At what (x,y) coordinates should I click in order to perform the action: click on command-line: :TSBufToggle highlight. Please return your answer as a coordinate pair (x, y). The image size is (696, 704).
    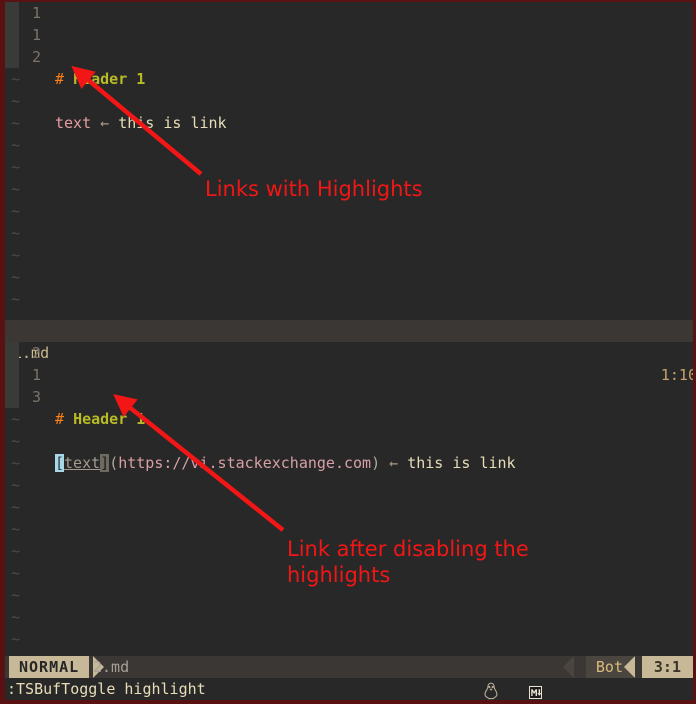
    Looking at the image, I should click on (349, 689).